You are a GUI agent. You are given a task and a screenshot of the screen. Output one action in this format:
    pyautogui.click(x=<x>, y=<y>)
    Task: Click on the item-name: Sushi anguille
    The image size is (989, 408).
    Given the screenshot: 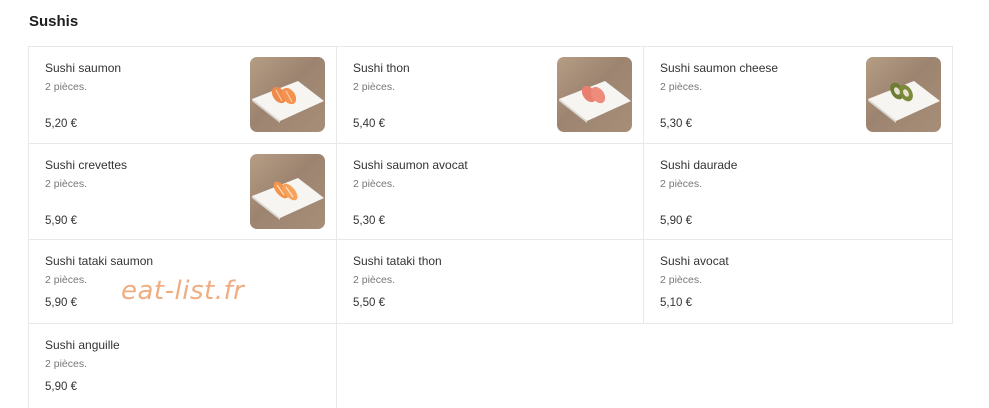 What is the action you would take?
    pyautogui.click(x=82, y=345)
    